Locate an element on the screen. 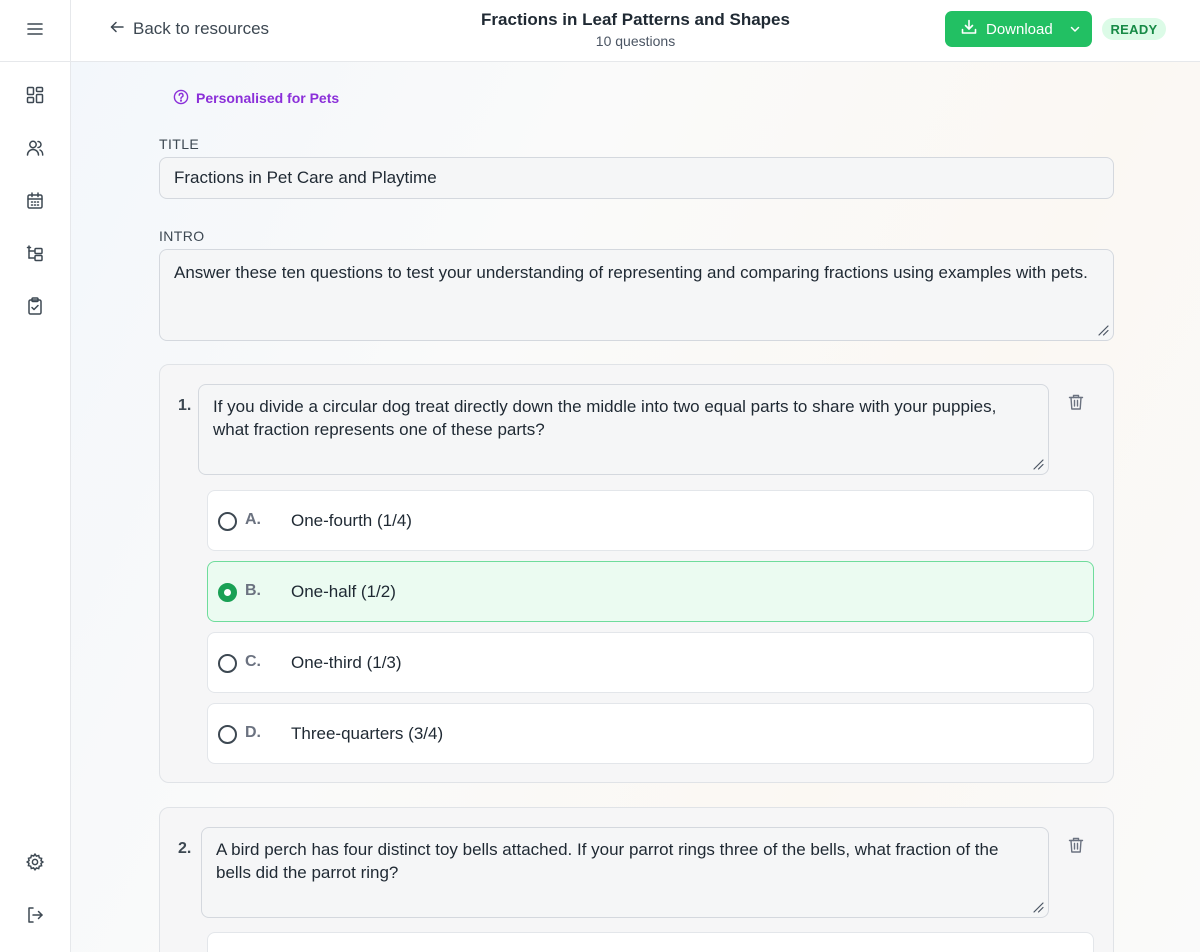 The height and width of the screenshot is (952, 1200). question-number: 2. is located at coordinates (185, 848).